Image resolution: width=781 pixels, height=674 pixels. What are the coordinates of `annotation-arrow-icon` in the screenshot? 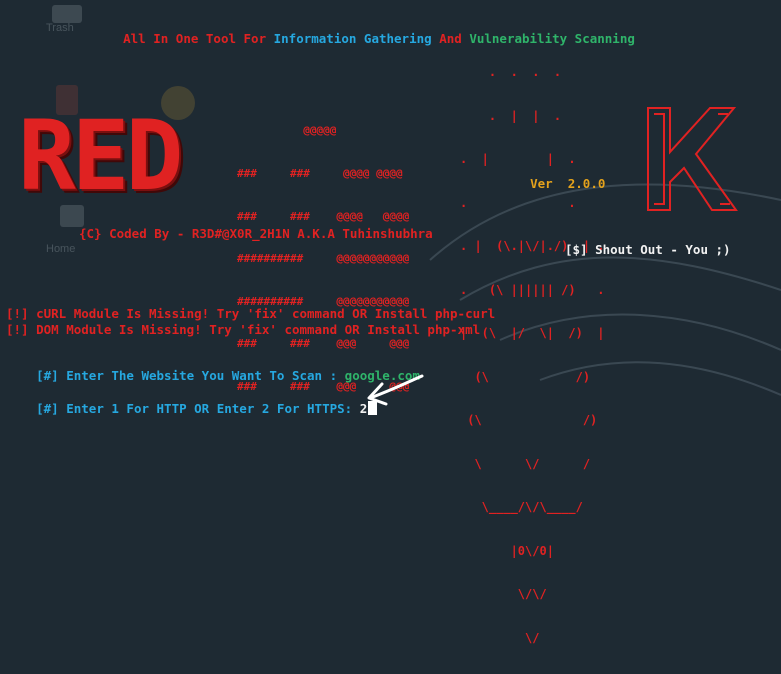 It's located at (395, 390).